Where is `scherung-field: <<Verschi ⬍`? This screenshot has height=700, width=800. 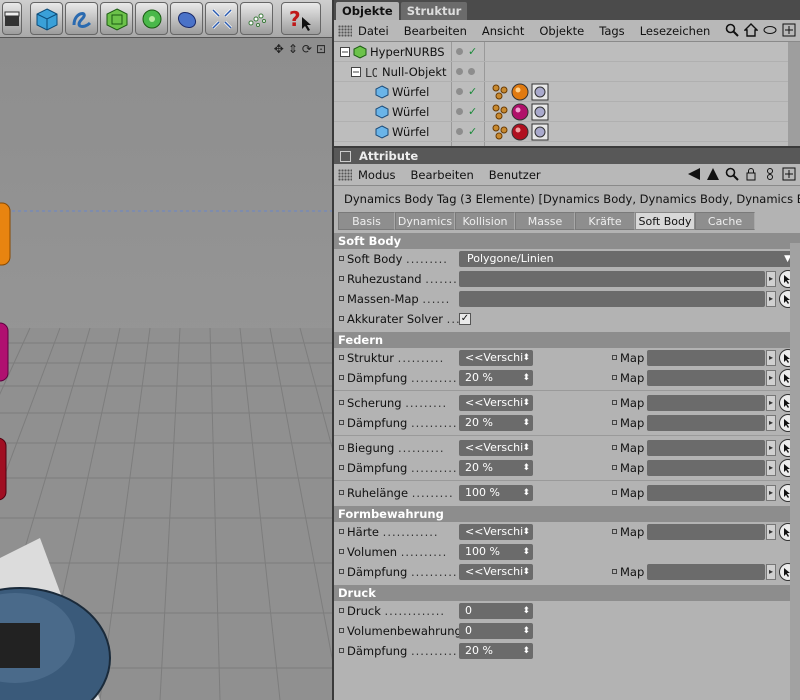
scherung-field: <<Verschi ⬍ is located at coordinates (496, 403).